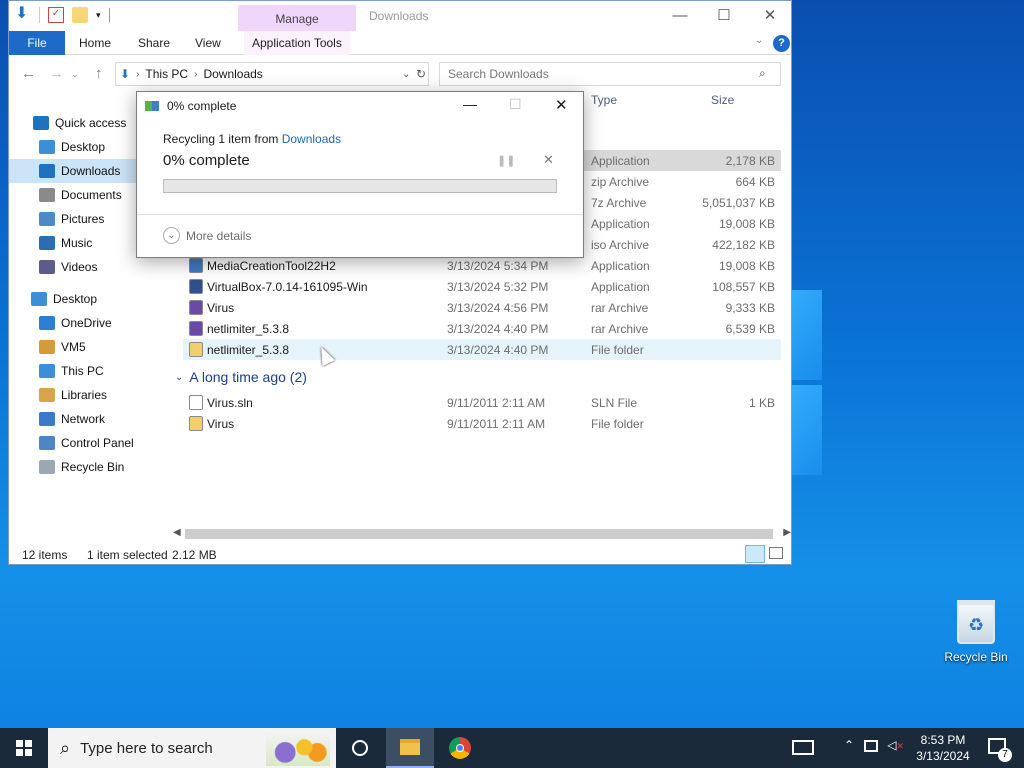 Image resolution: width=1024 pixels, height=768 pixels. Describe the element at coordinates (73, 347) in the screenshot. I see `sidebar-item-label: VM5` at that location.